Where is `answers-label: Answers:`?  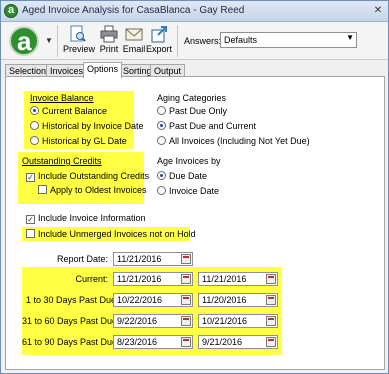
answers-label: Answers: is located at coordinates (203, 41).